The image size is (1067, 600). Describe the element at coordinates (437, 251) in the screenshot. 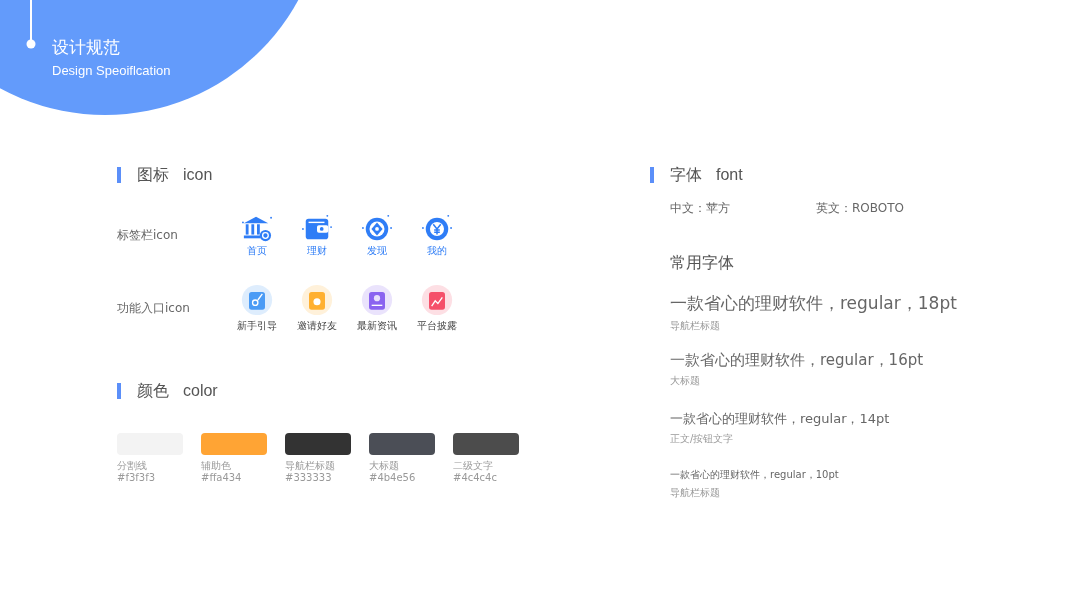

I see `tab-icon-label: 我的` at that location.